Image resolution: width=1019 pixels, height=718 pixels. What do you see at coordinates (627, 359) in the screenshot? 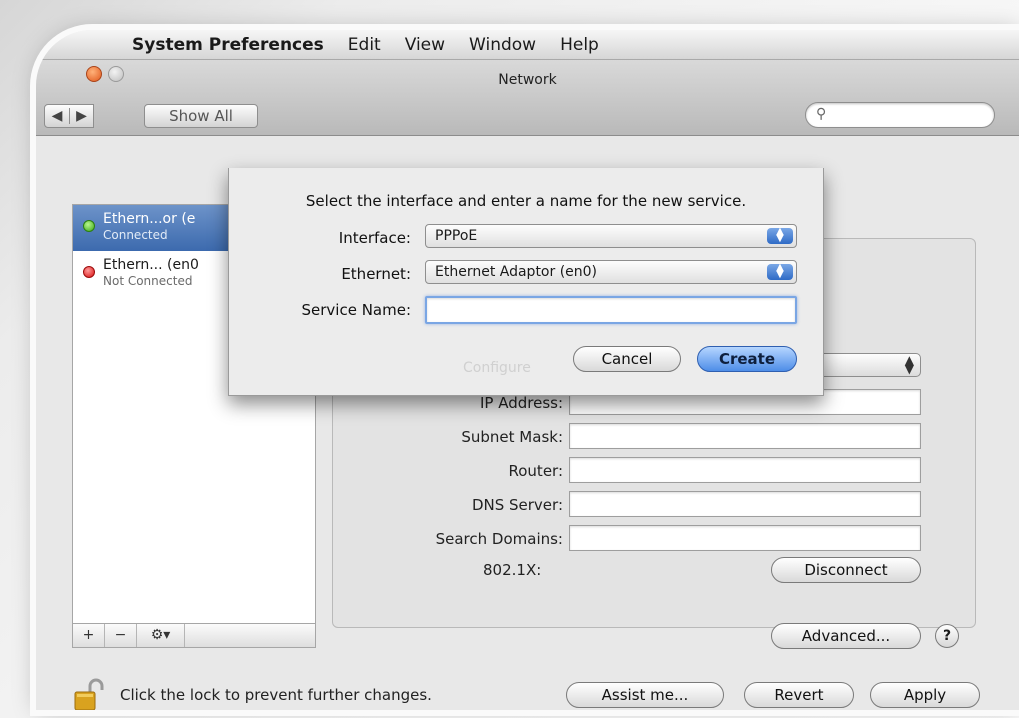
I see `cancel-button: Cancel` at bounding box center [627, 359].